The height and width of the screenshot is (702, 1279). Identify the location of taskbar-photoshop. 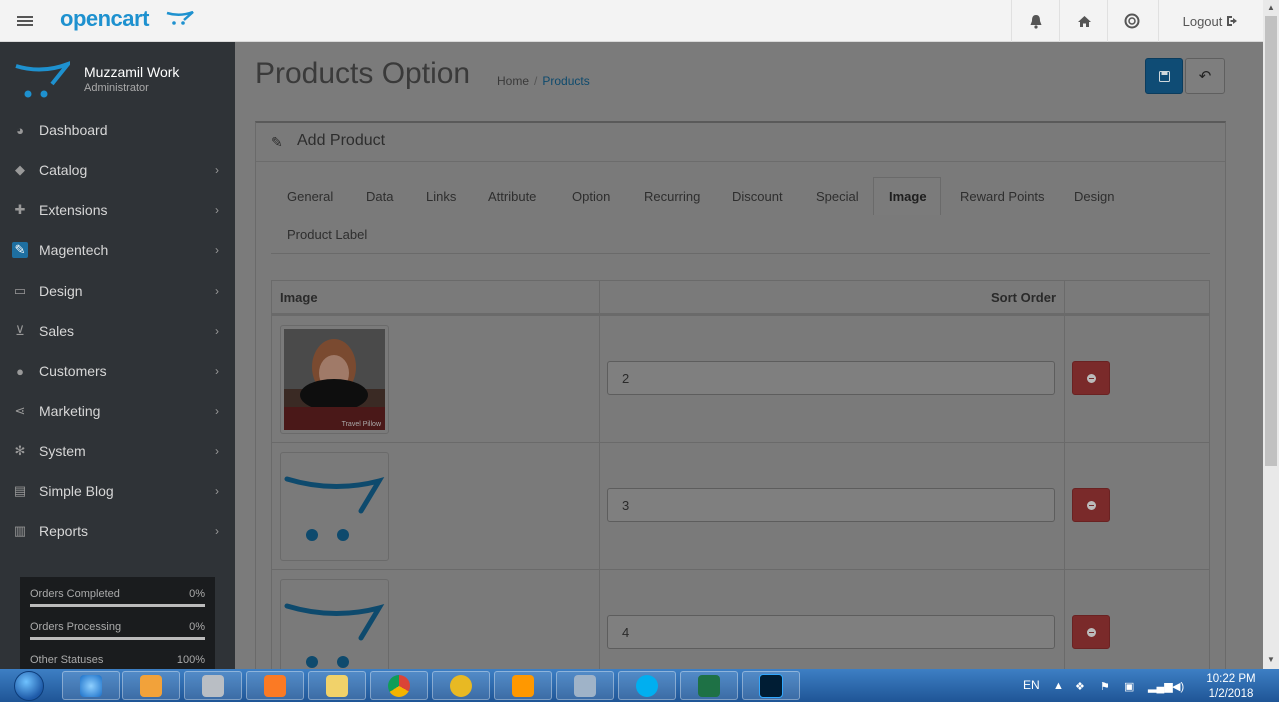
(771, 685).